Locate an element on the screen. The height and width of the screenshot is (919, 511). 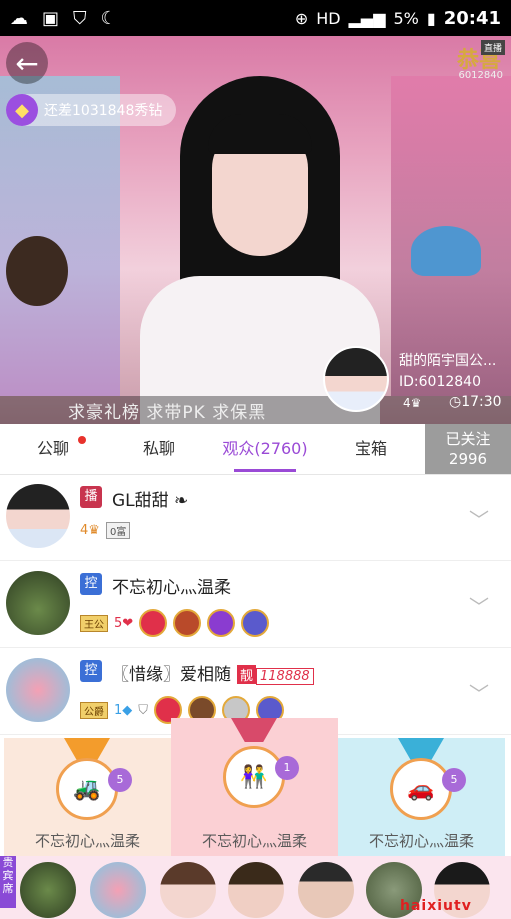
shield-icon: ⛉ is located at coordinates (80, 18).